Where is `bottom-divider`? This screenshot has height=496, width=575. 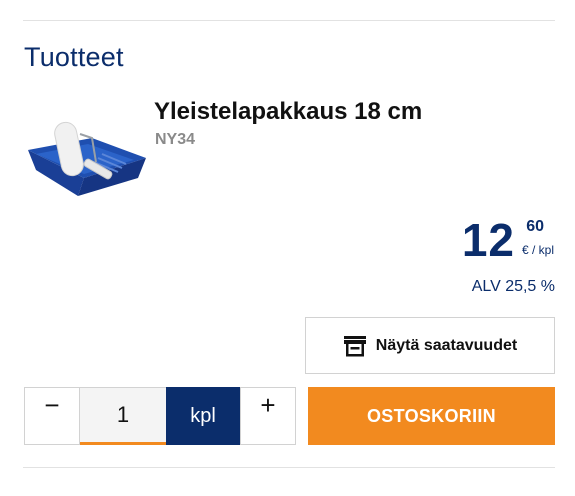
bottom-divider is located at coordinates (289, 467).